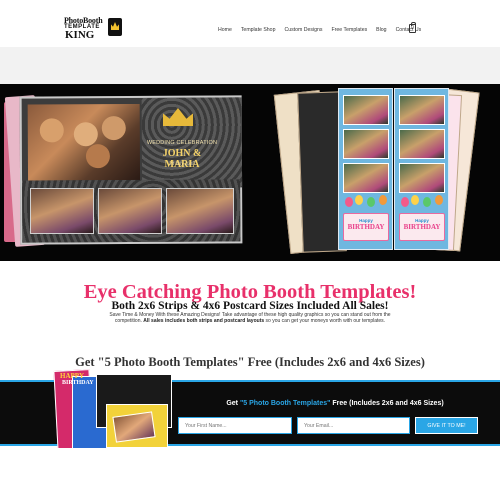 The width and height of the screenshot is (500, 500). I want to click on photo-strip-stack: Happy BIRTHDAY Happy BIRTHDAY, so click(376, 169).